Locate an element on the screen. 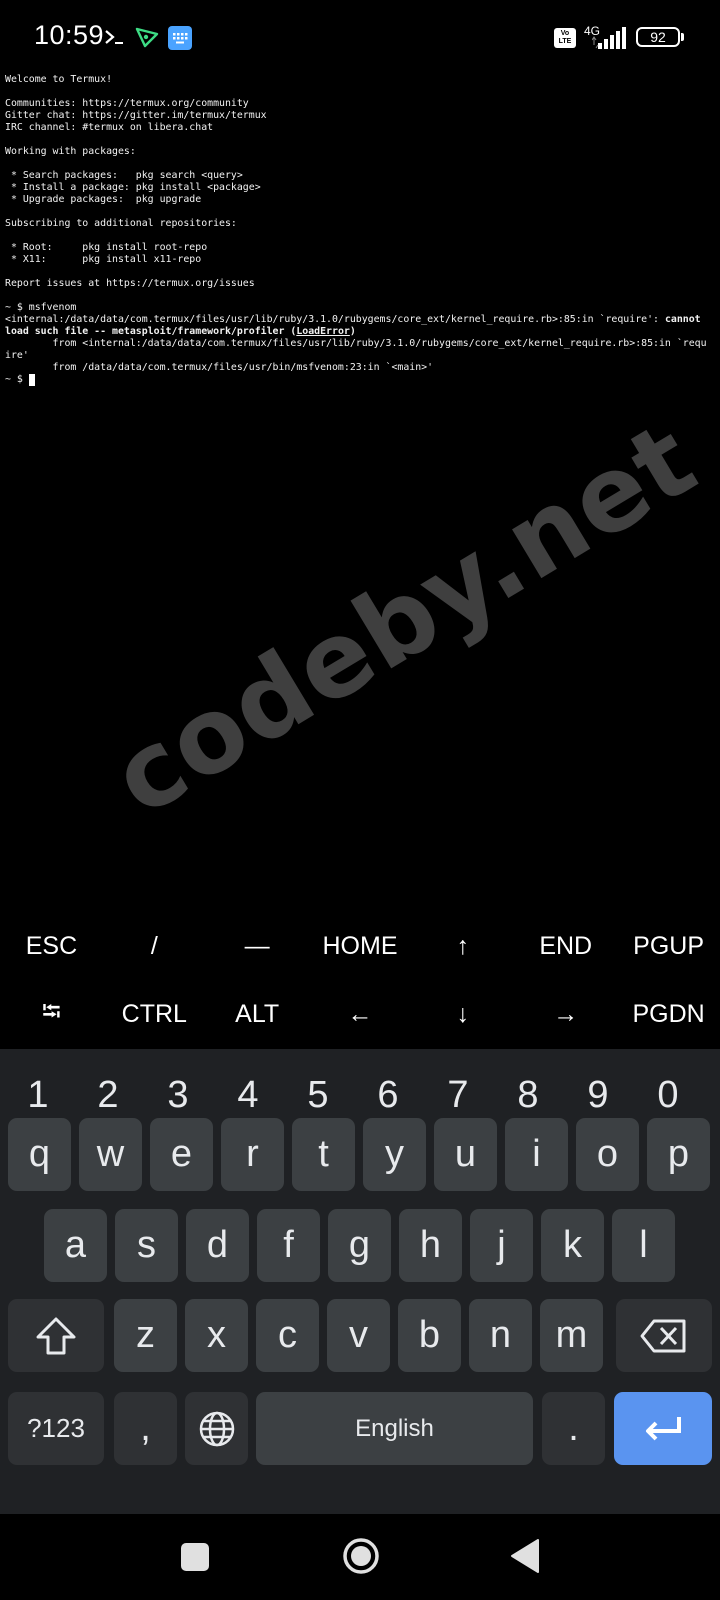  up-arrow-key: ↑ is located at coordinates (462, 946).